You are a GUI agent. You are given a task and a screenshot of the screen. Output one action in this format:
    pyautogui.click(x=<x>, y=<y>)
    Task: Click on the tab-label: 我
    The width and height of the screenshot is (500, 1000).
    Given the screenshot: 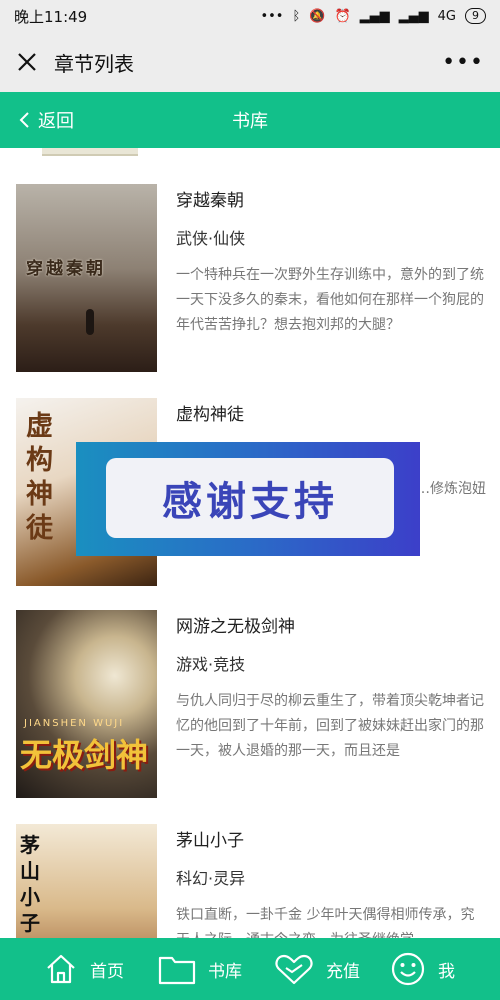 What is the action you would take?
    pyautogui.click(x=446, y=971)
    